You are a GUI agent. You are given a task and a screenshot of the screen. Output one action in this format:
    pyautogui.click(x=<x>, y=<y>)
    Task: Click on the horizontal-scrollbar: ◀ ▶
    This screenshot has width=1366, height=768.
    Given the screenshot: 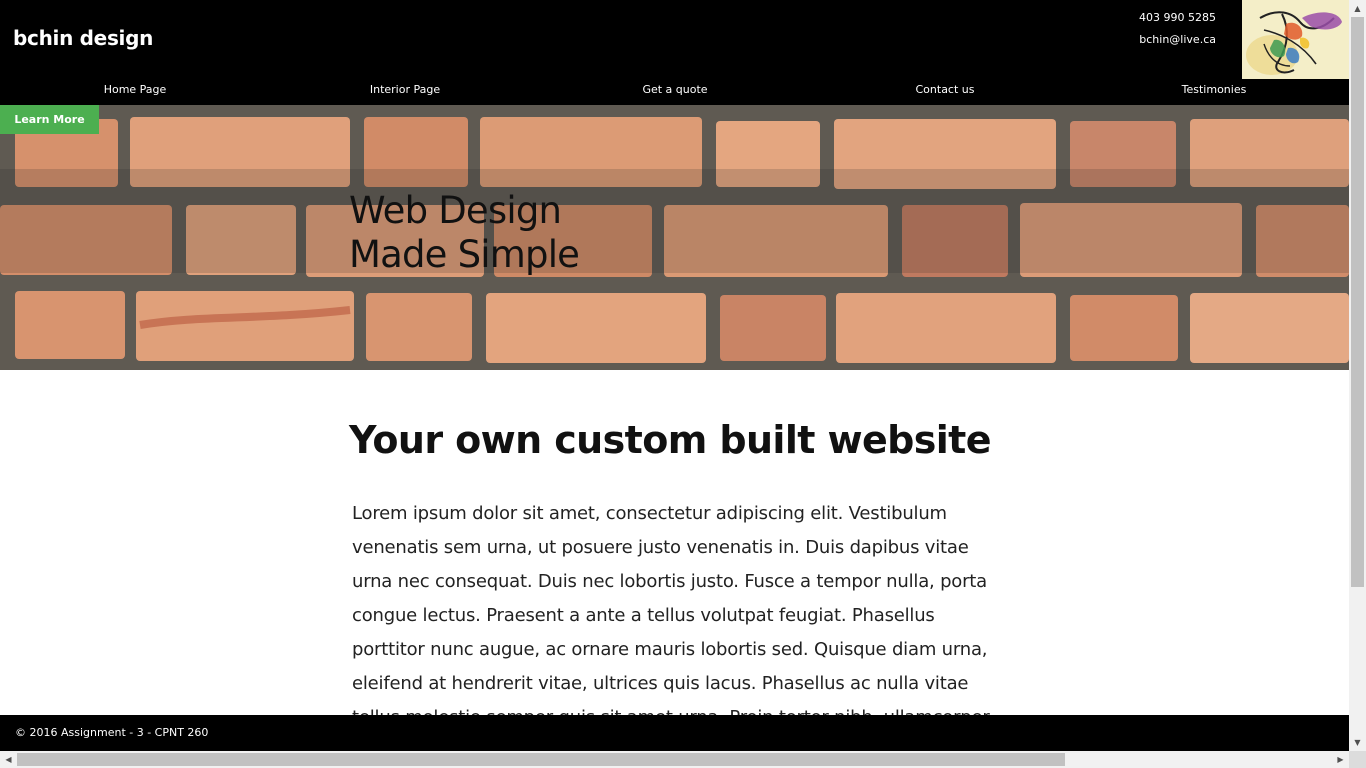 What is the action you would take?
    pyautogui.click(x=674, y=759)
    